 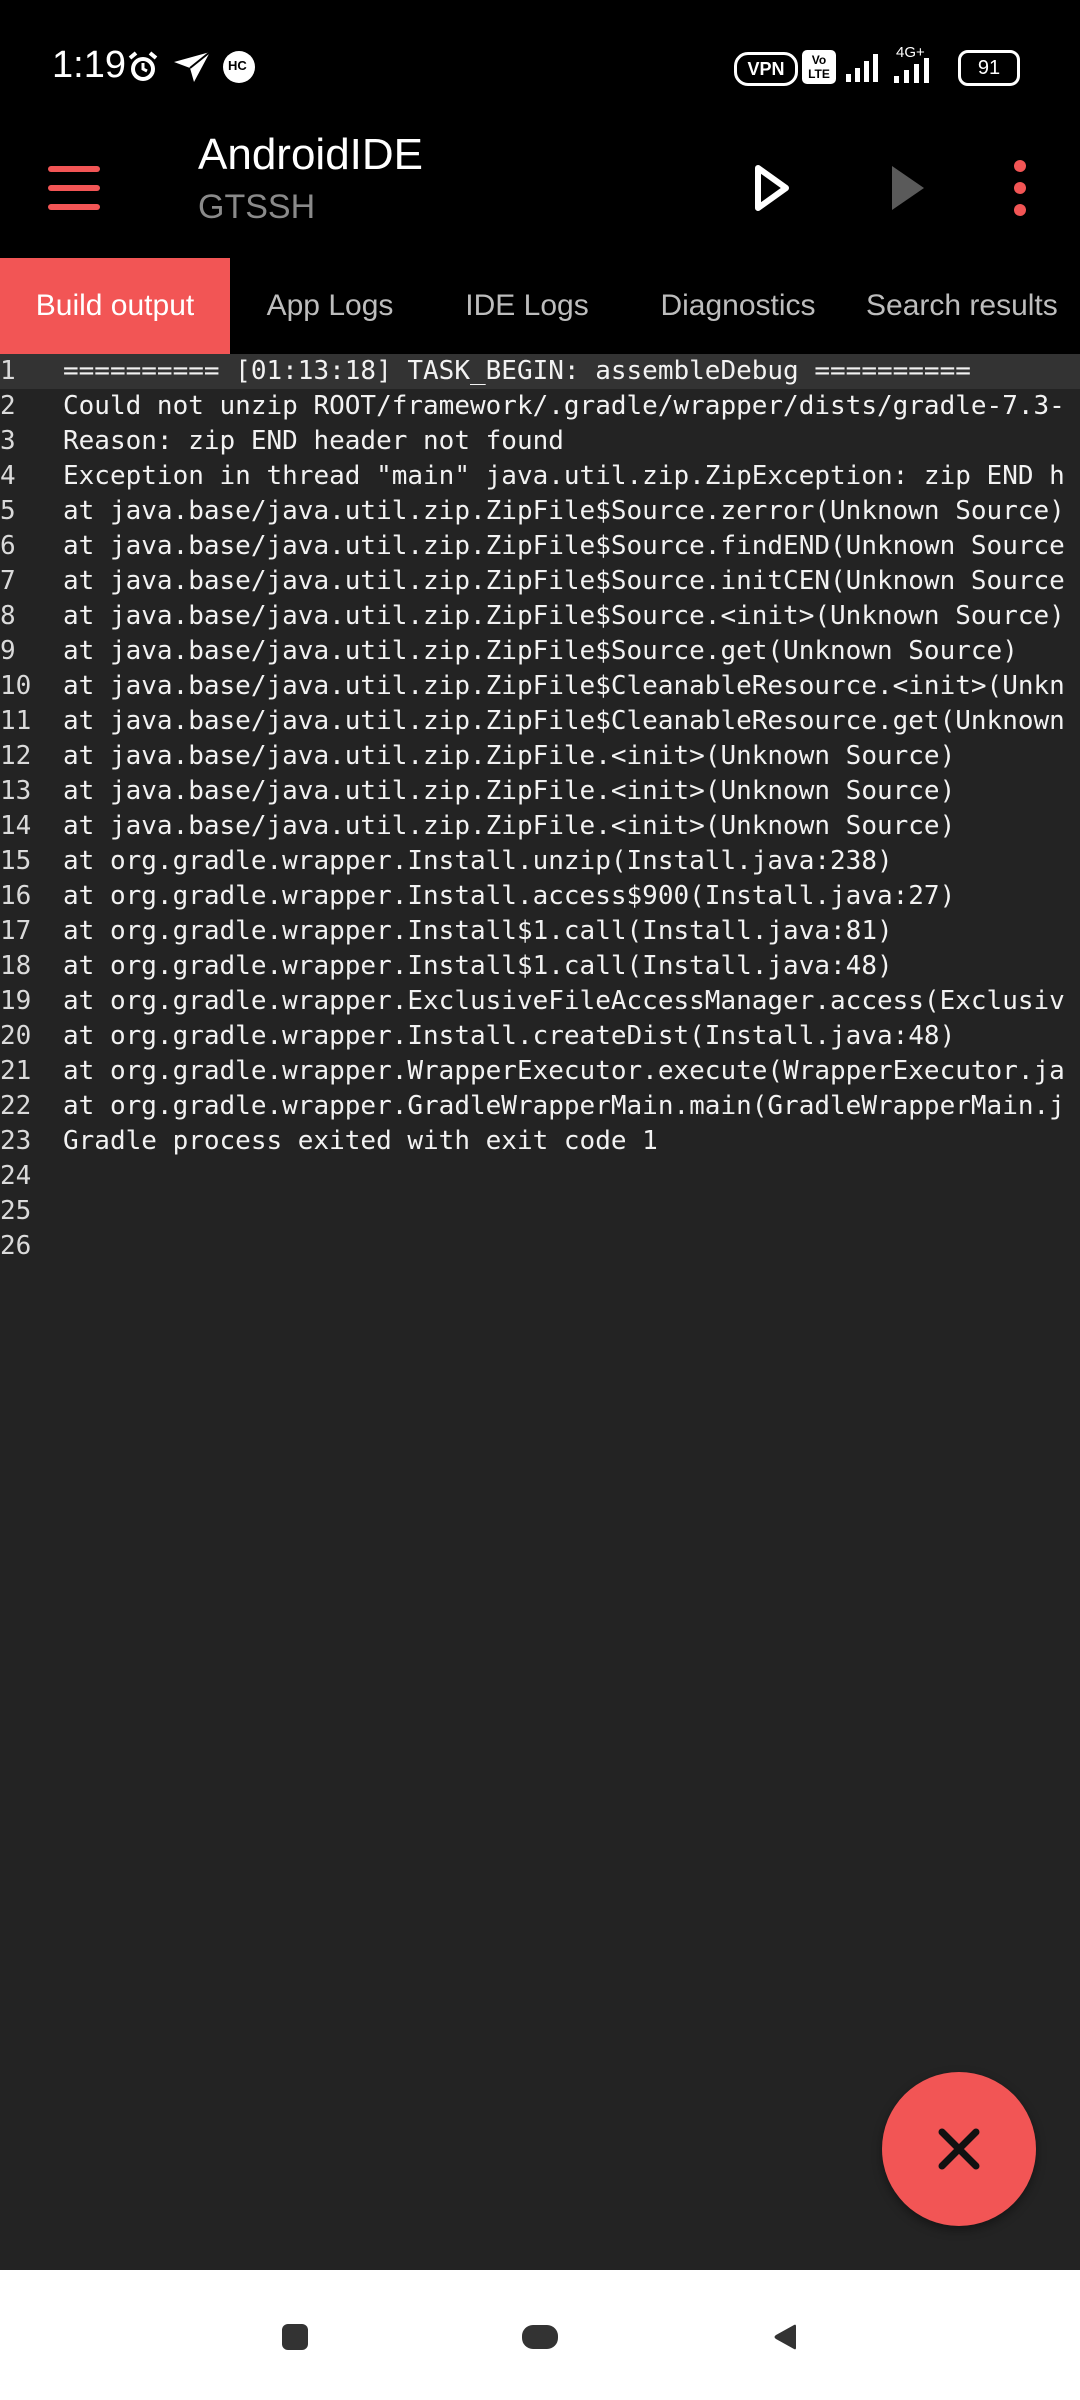 What do you see at coordinates (540, 65) in the screenshot?
I see `status-bar: 1:19 HC VPN Vo LTE 4G+ 91` at bounding box center [540, 65].